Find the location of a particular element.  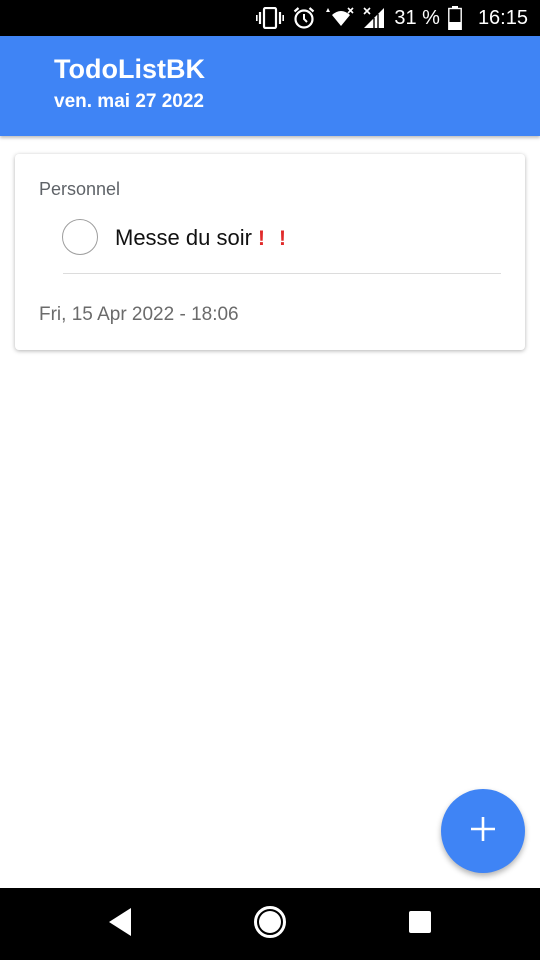

recents-icon is located at coordinates (420, 924).